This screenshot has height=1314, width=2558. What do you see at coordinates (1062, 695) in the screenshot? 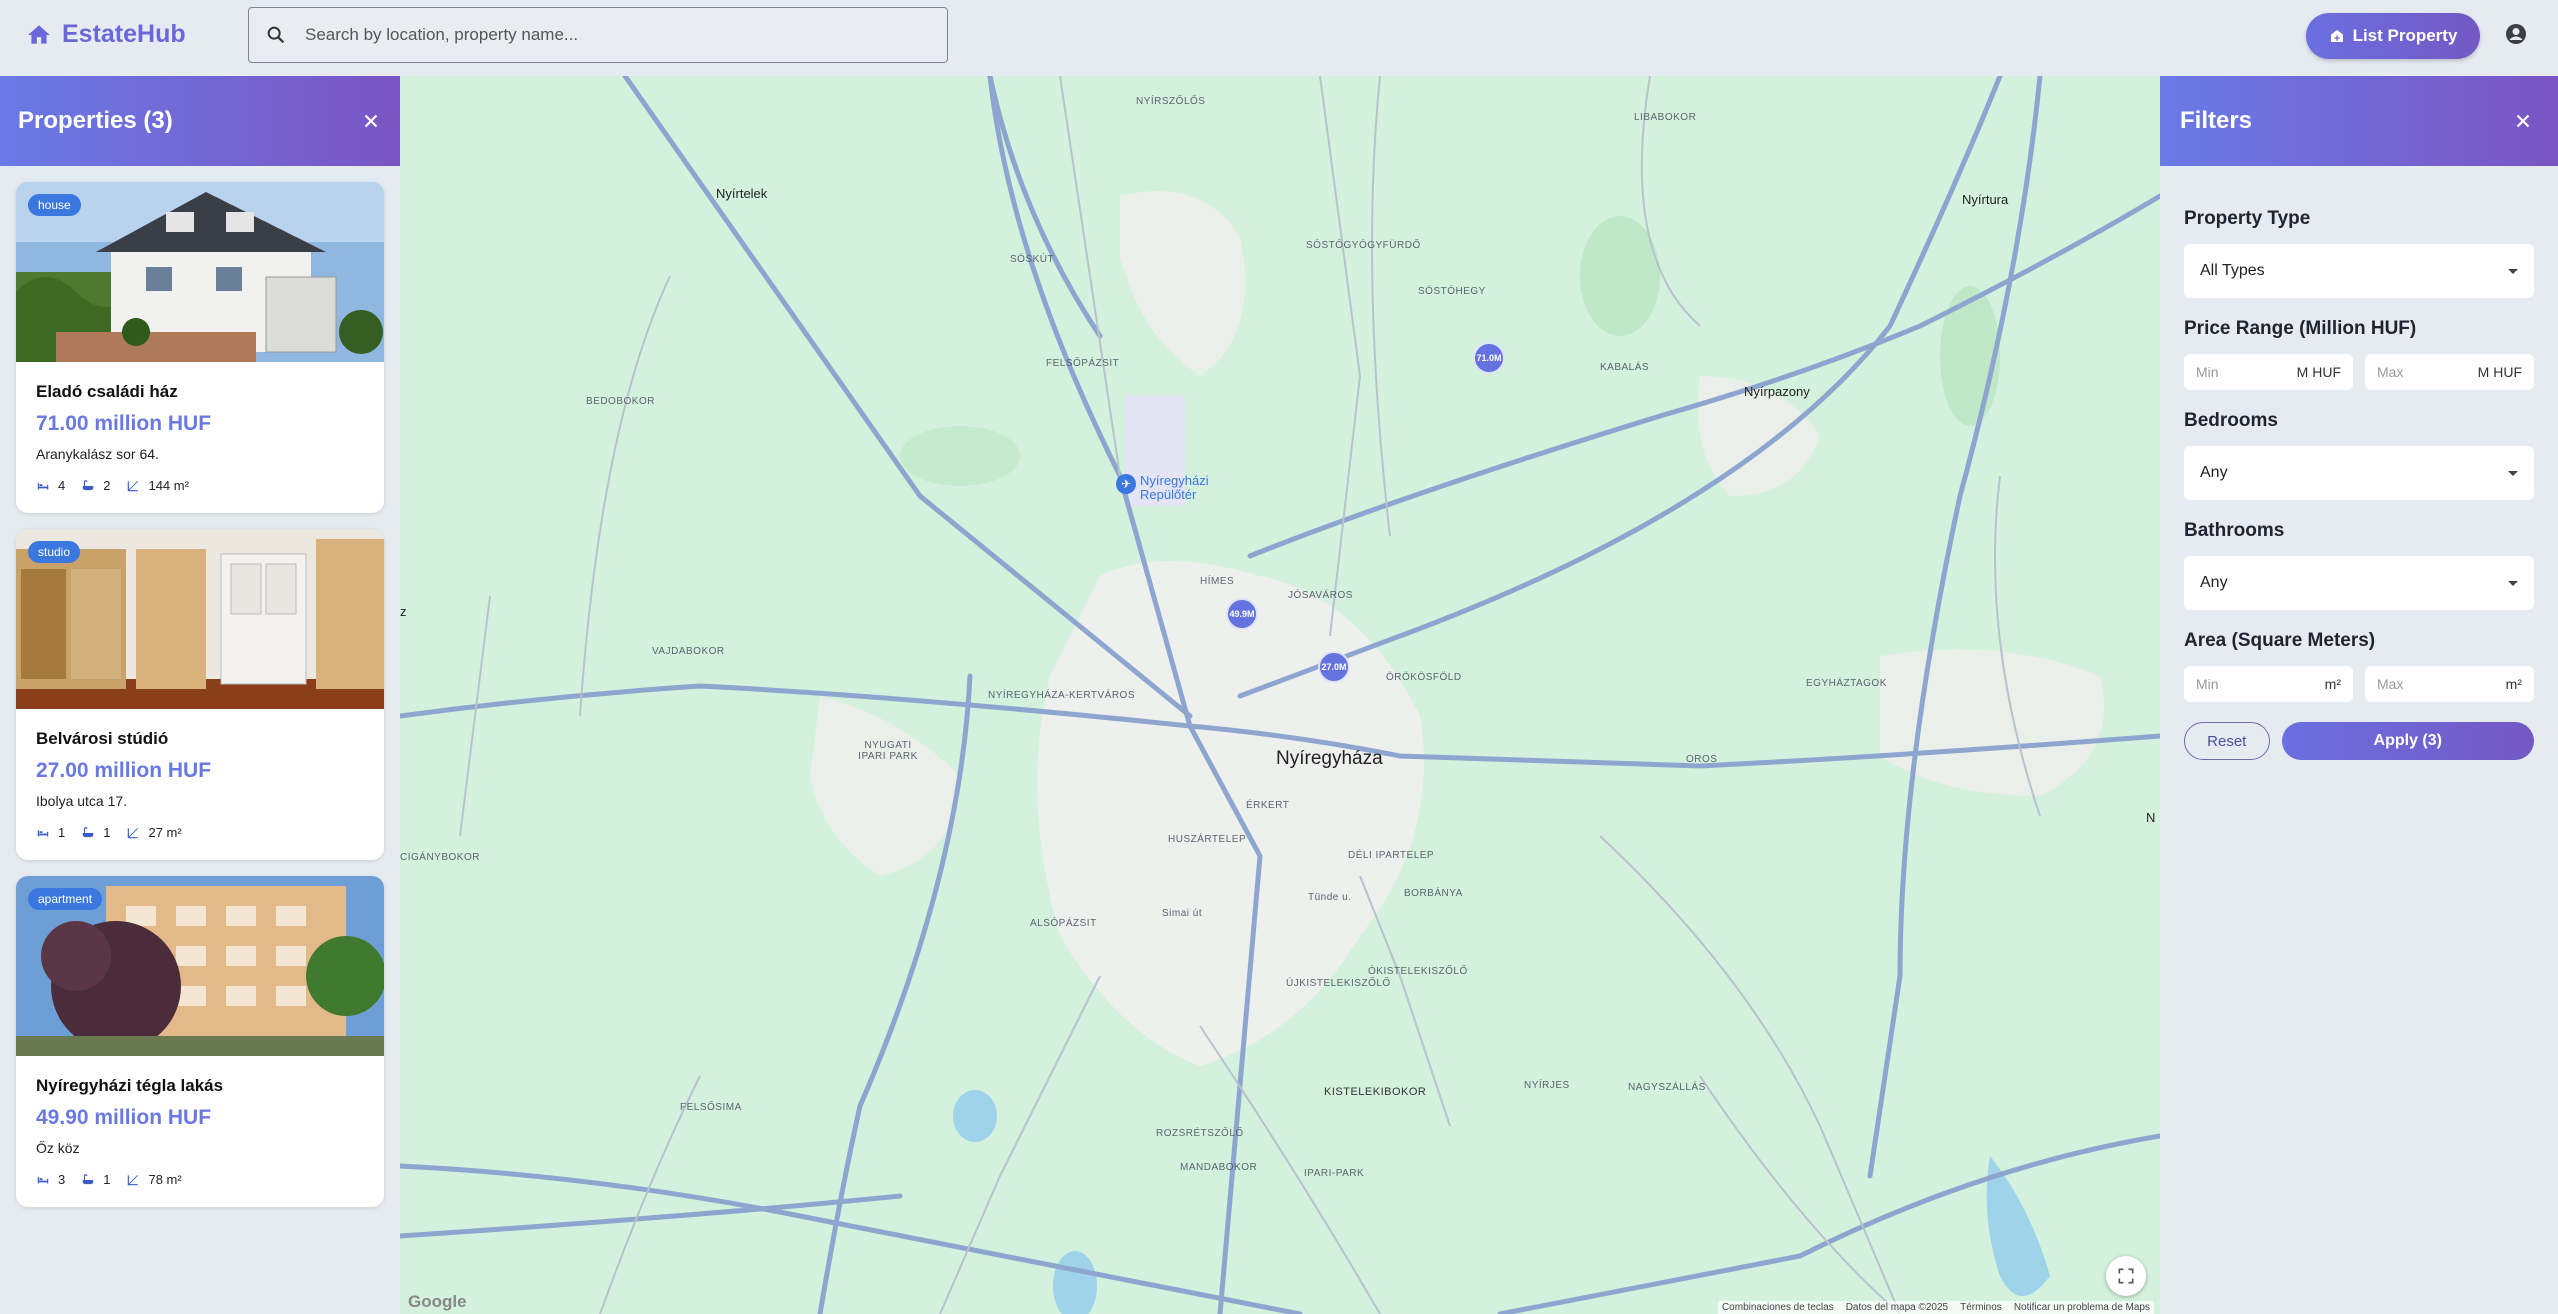
I see `map-label: NYÍREGYHÁZA-KERTVÁROS` at bounding box center [1062, 695].